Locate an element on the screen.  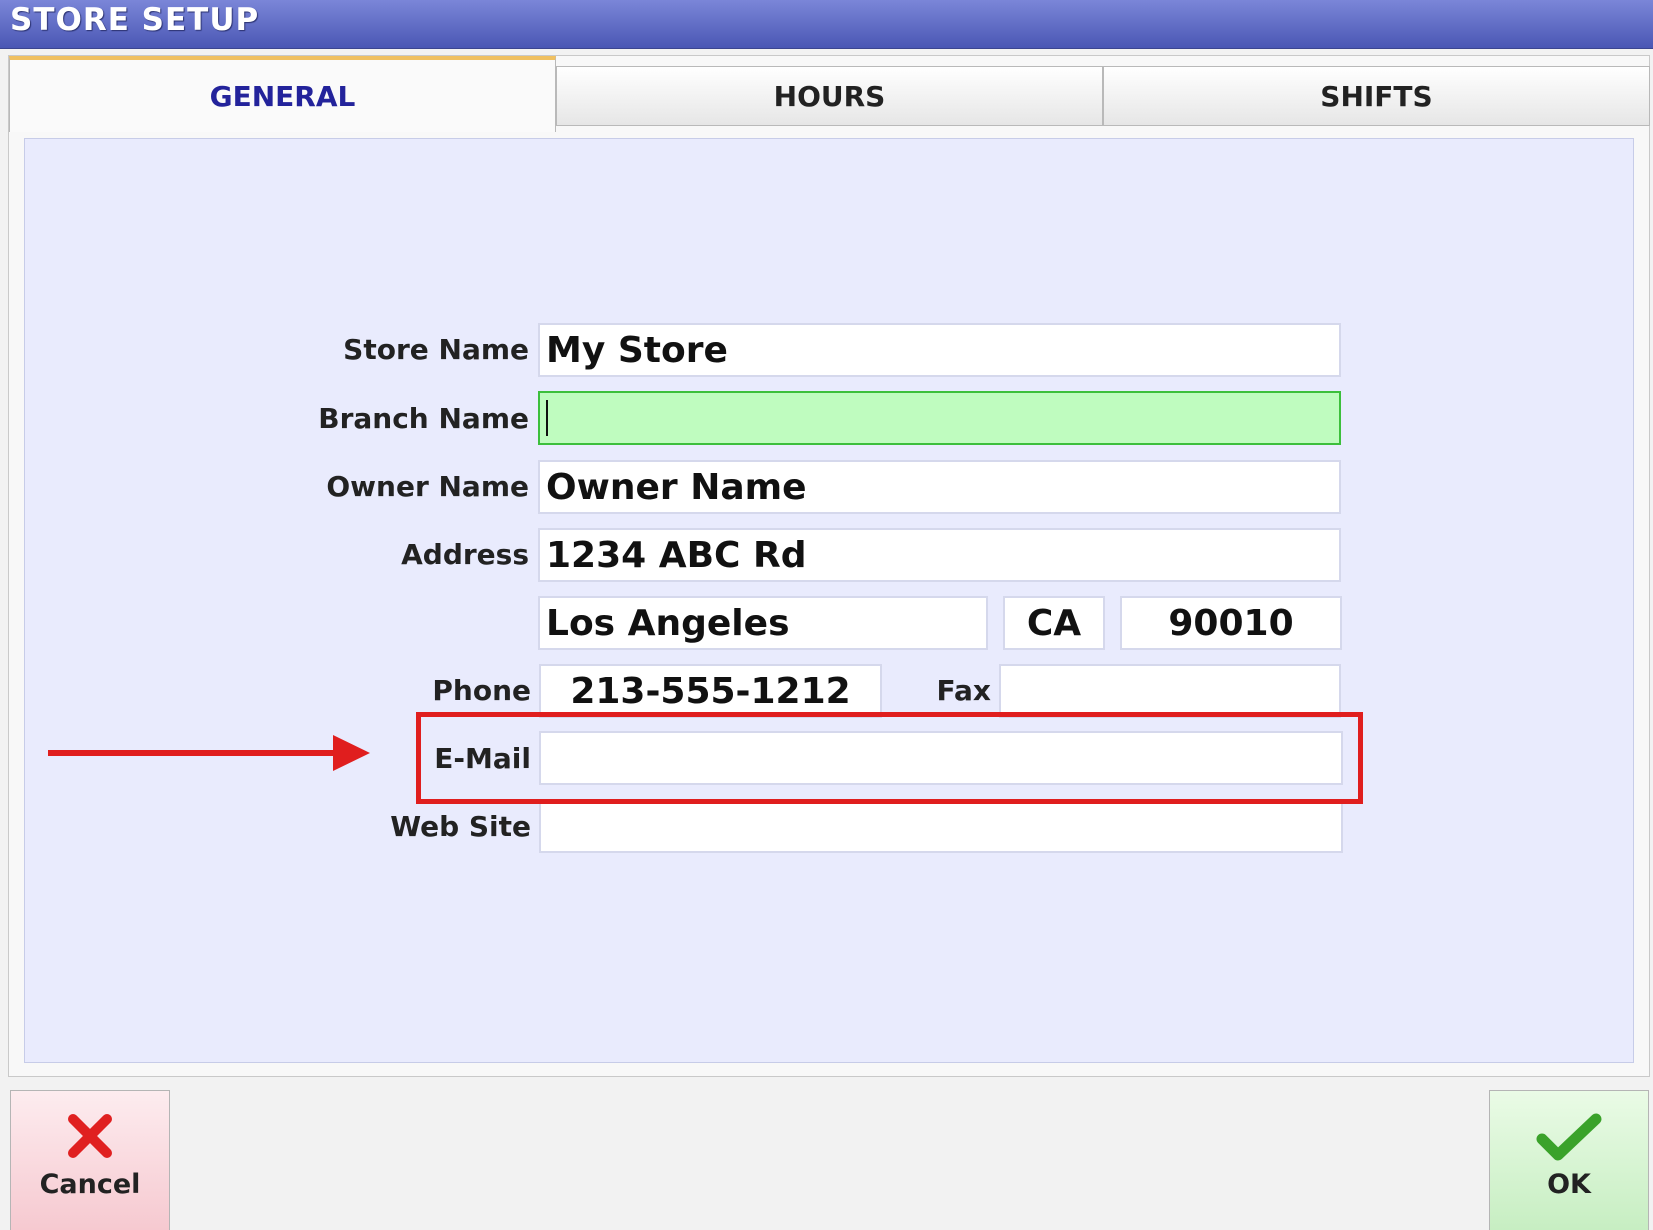
tab-general: GENERAL is located at coordinates (282, 94).